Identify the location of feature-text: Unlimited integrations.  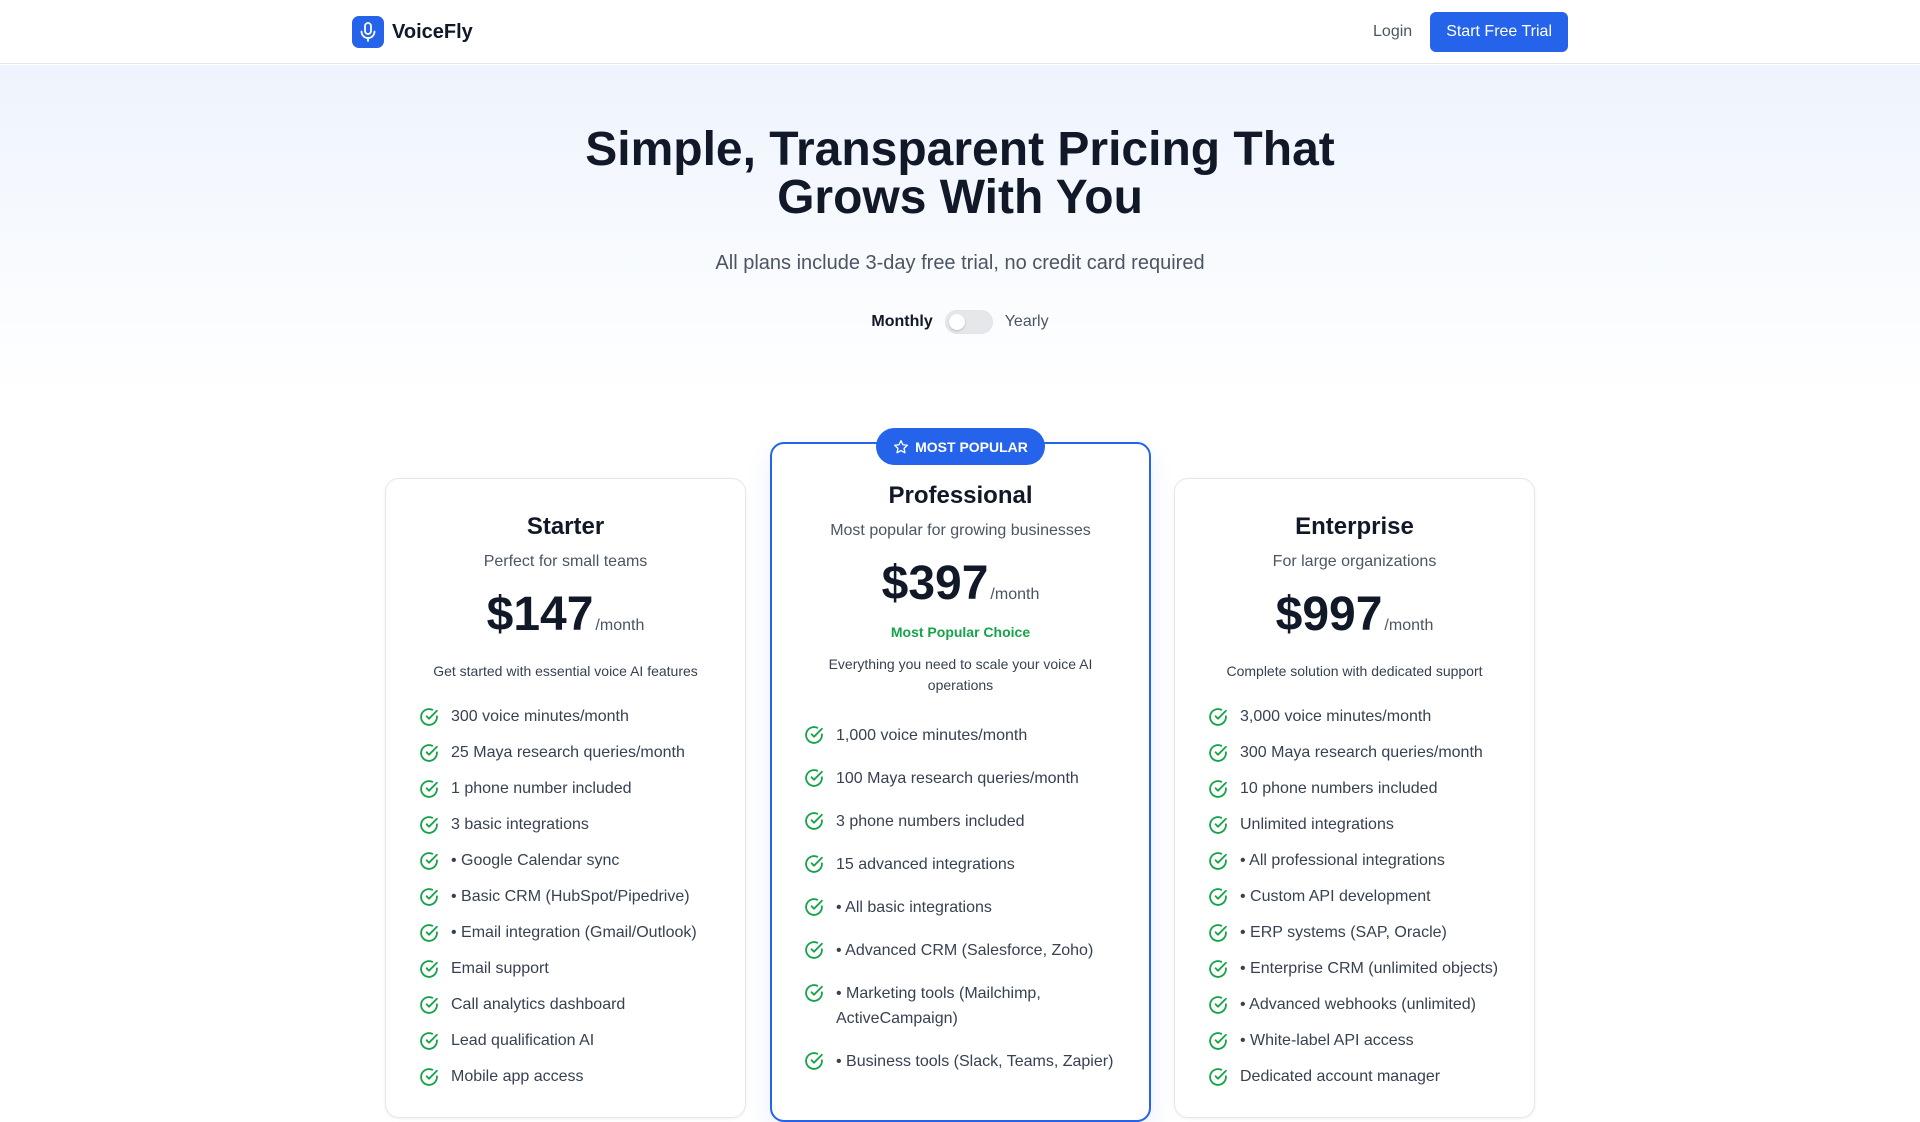
(1317, 824).